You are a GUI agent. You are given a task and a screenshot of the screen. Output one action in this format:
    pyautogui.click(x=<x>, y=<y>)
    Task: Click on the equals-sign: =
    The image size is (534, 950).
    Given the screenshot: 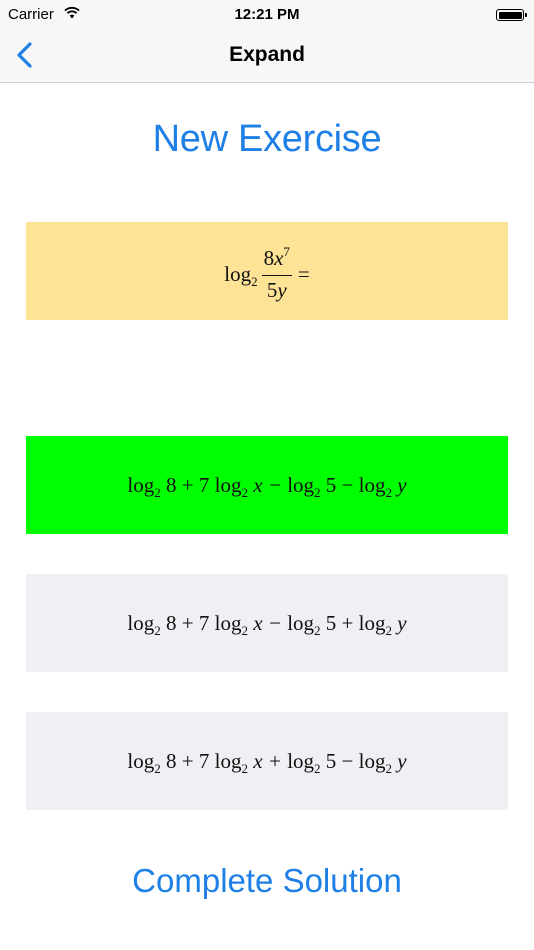 What is the action you would take?
    pyautogui.click(x=303, y=273)
    